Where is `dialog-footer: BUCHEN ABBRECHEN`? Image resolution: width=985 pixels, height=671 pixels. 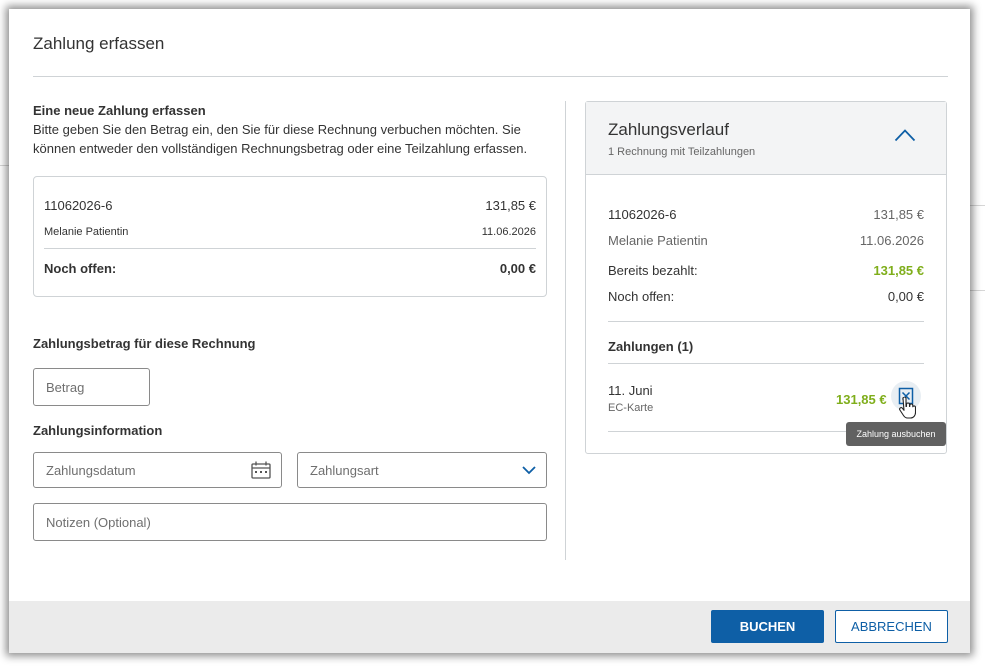
dialog-footer: BUCHEN ABBRECHEN is located at coordinates (489, 627).